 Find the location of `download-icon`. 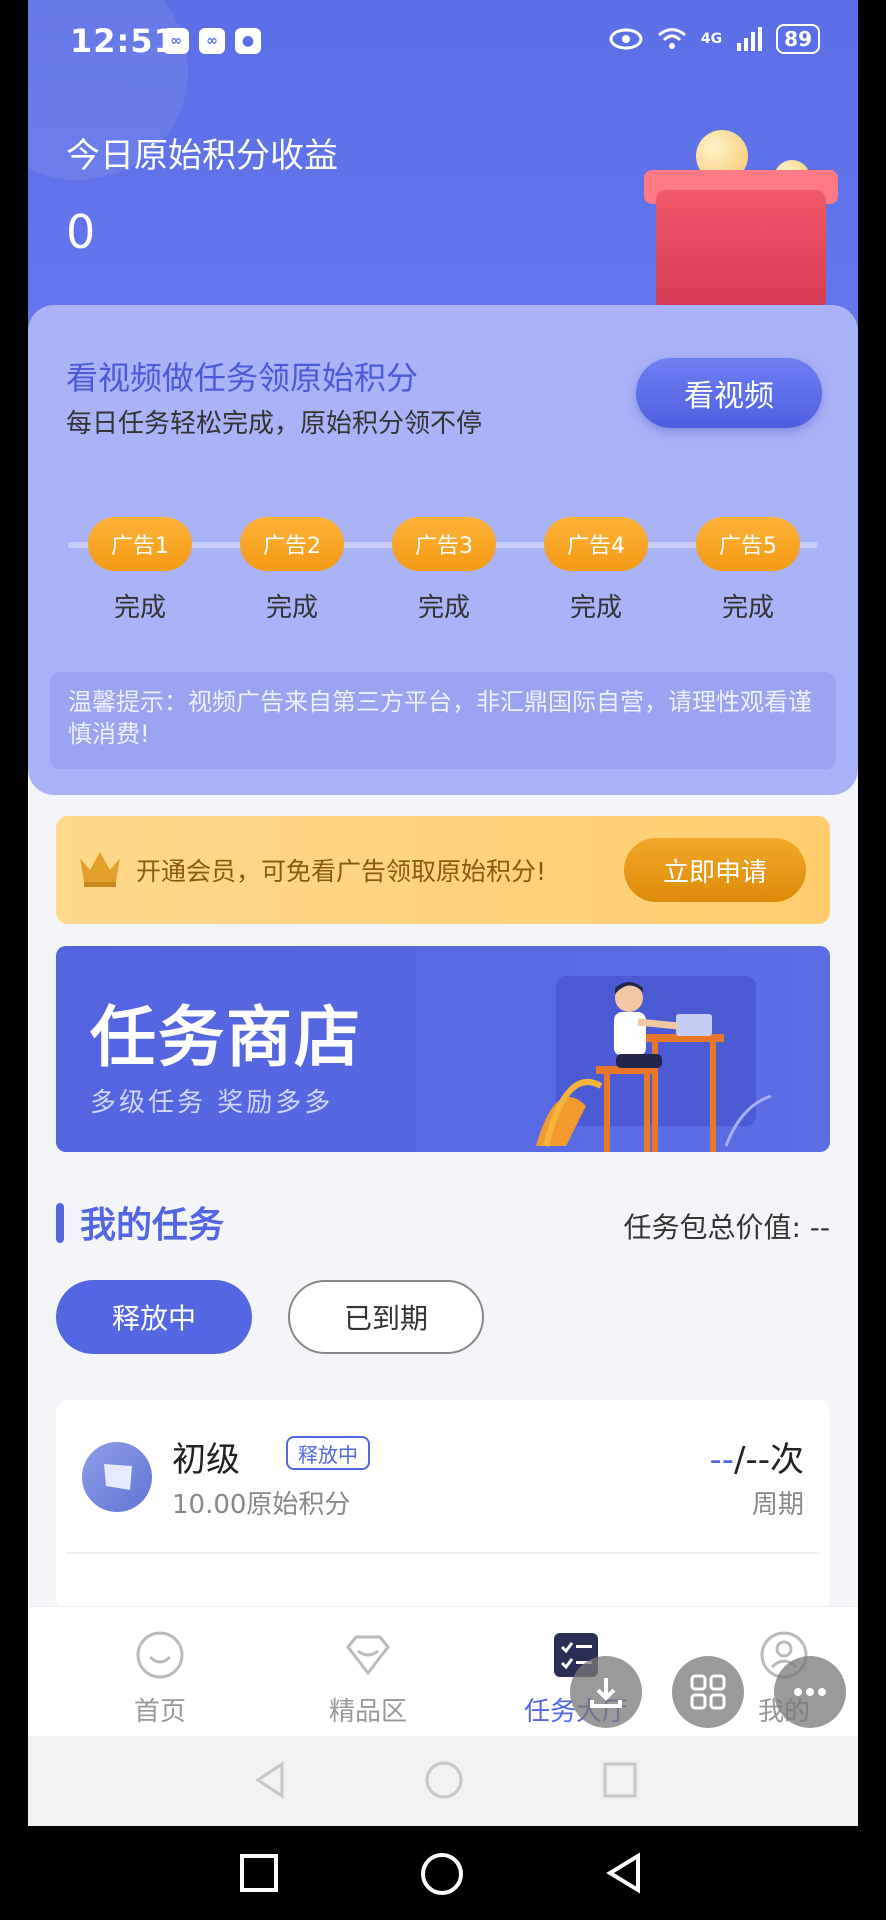

download-icon is located at coordinates (606, 1693).